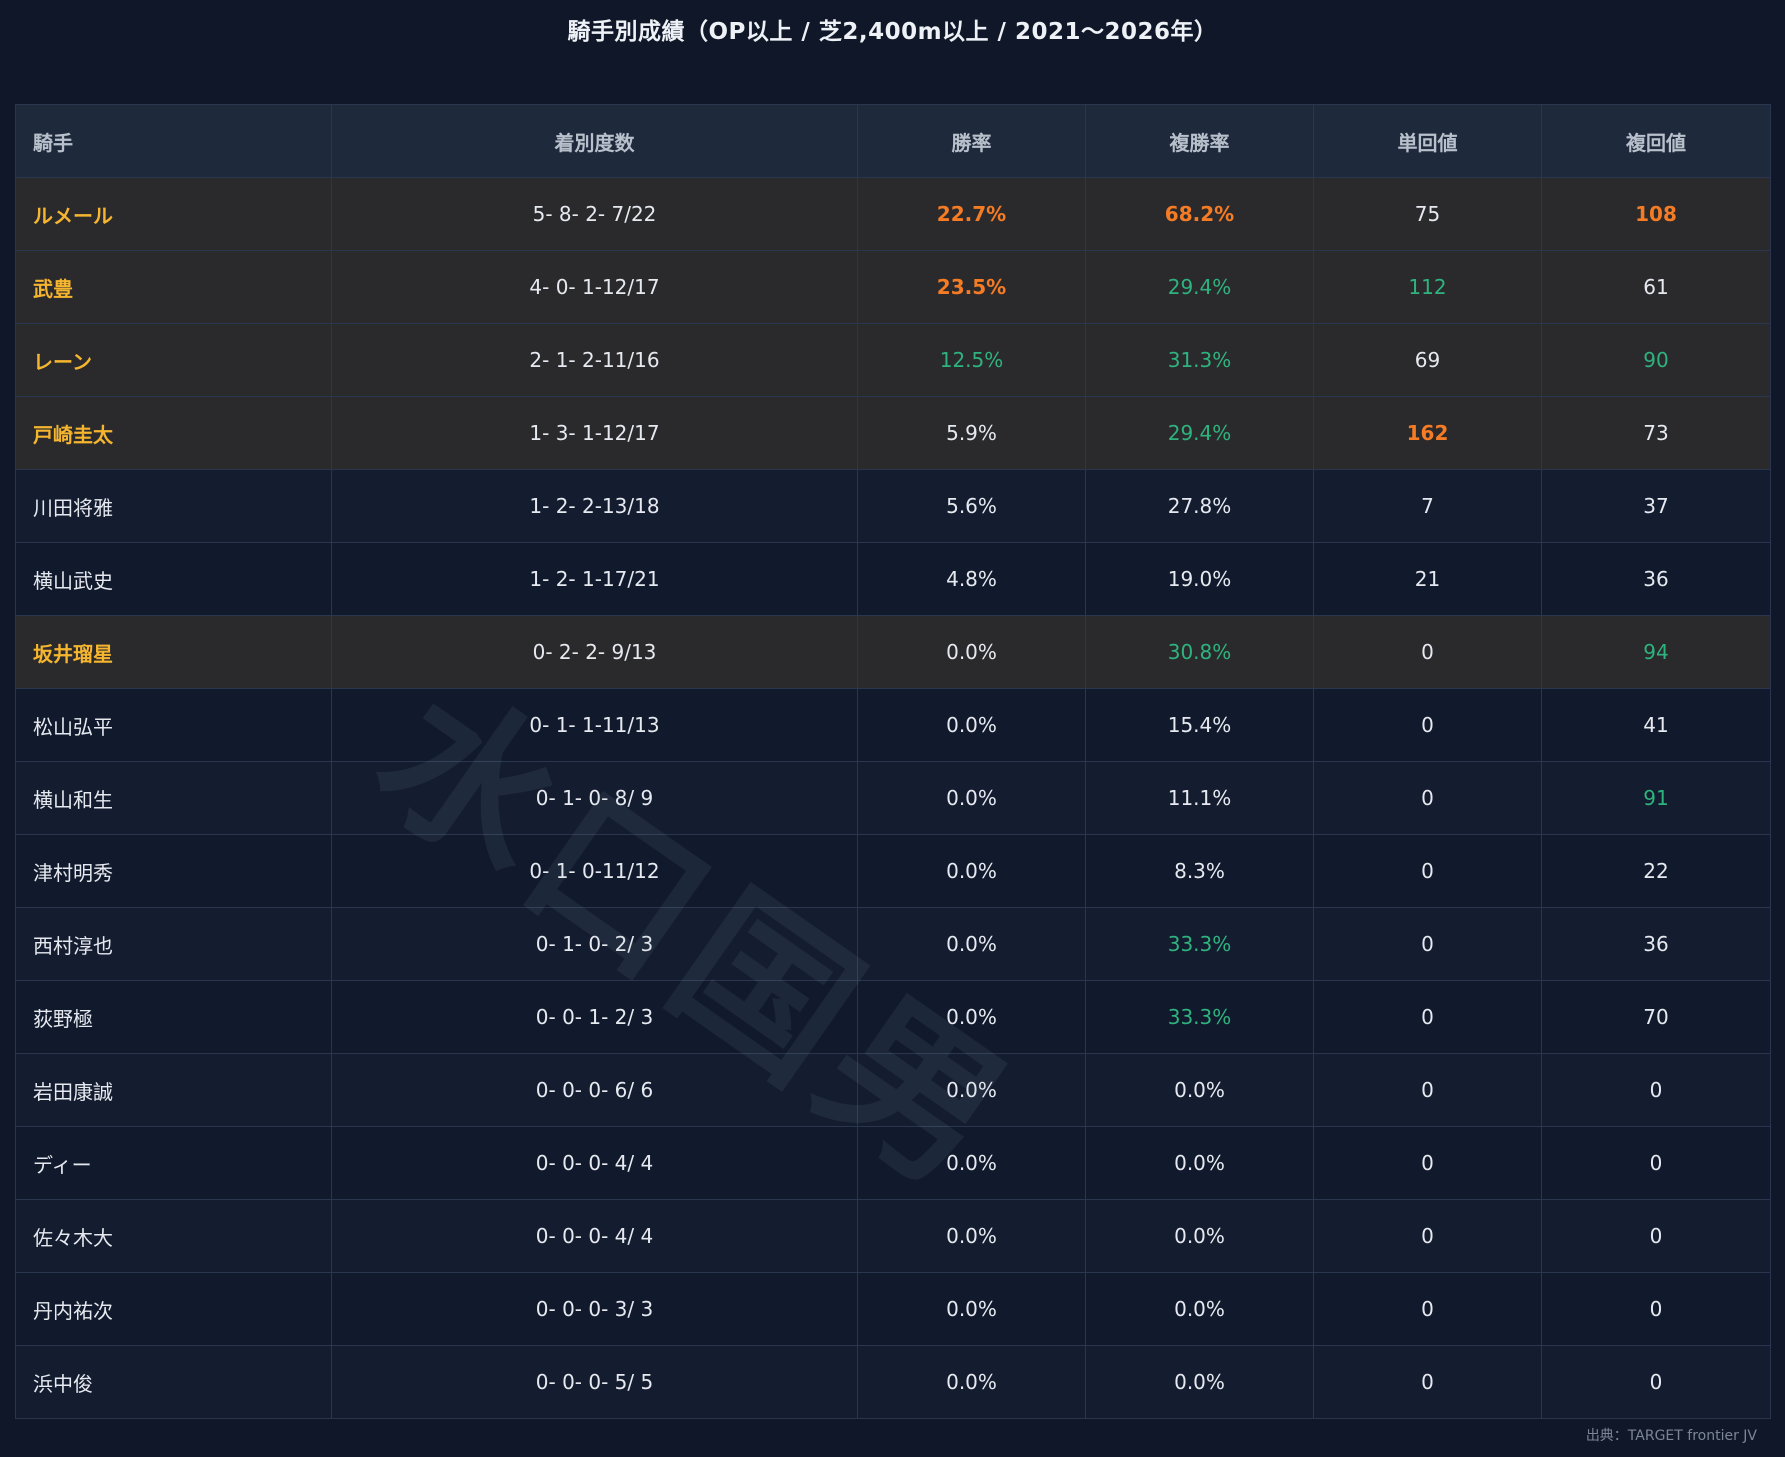 The height and width of the screenshot is (1457, 1785). I want to click on table-row: 浜中俊 0- 0- 0- 5/ 5 0.0% 0.0% 0 0, so click(893, 1382).